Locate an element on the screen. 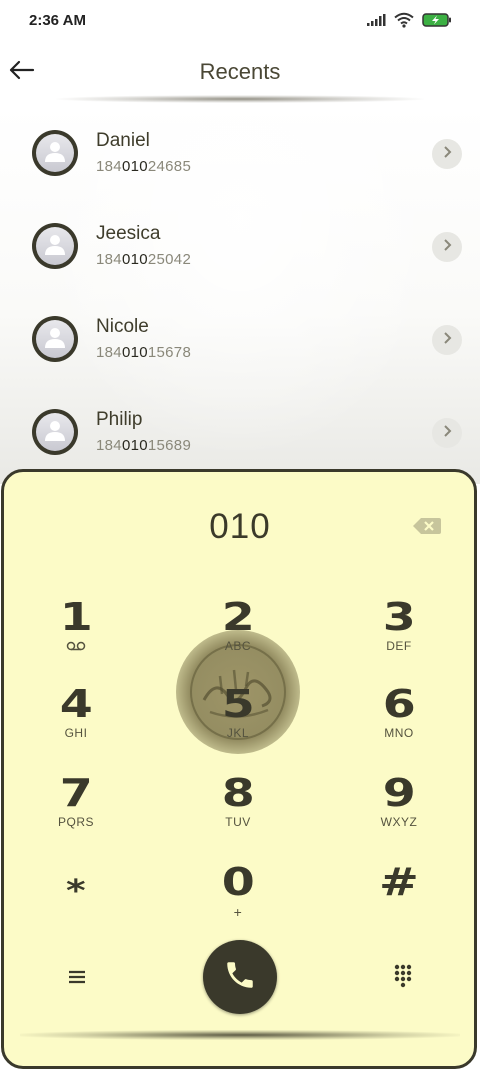 This screenshot has height=1069, width=480. contact-number: 18401025042 is located at coordinates (143, 259).